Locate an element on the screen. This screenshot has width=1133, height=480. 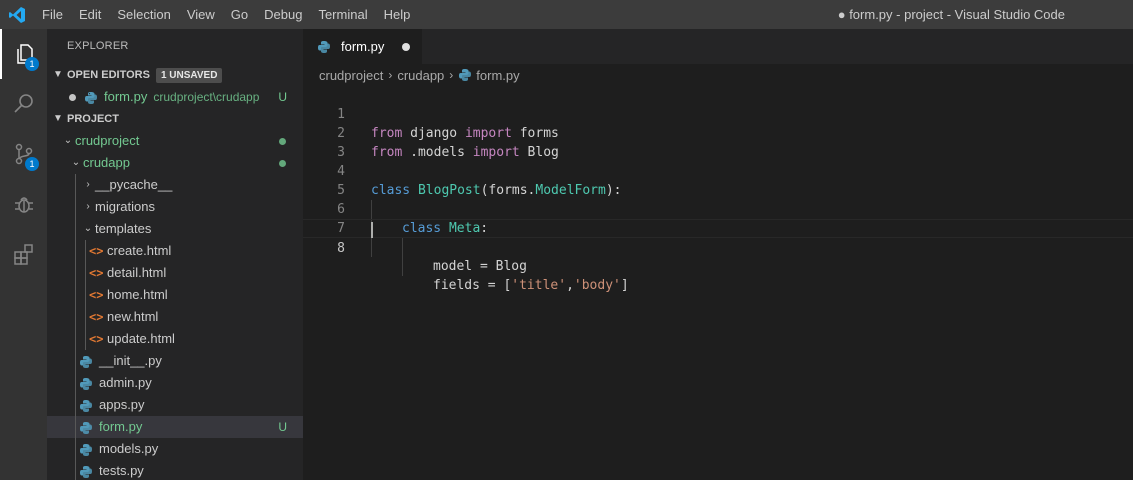
code-line: 2 from .models import Blog is located at coordinates (718, 132).